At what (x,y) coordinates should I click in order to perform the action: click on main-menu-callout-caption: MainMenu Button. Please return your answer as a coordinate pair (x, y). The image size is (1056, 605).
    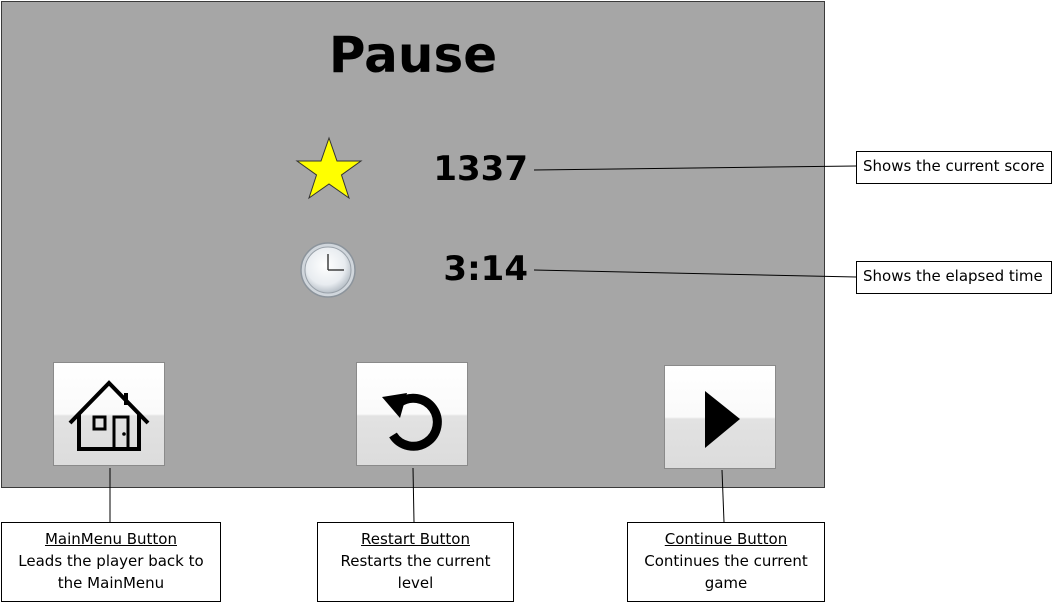
    Looking at the image, I should click on (110, 539).